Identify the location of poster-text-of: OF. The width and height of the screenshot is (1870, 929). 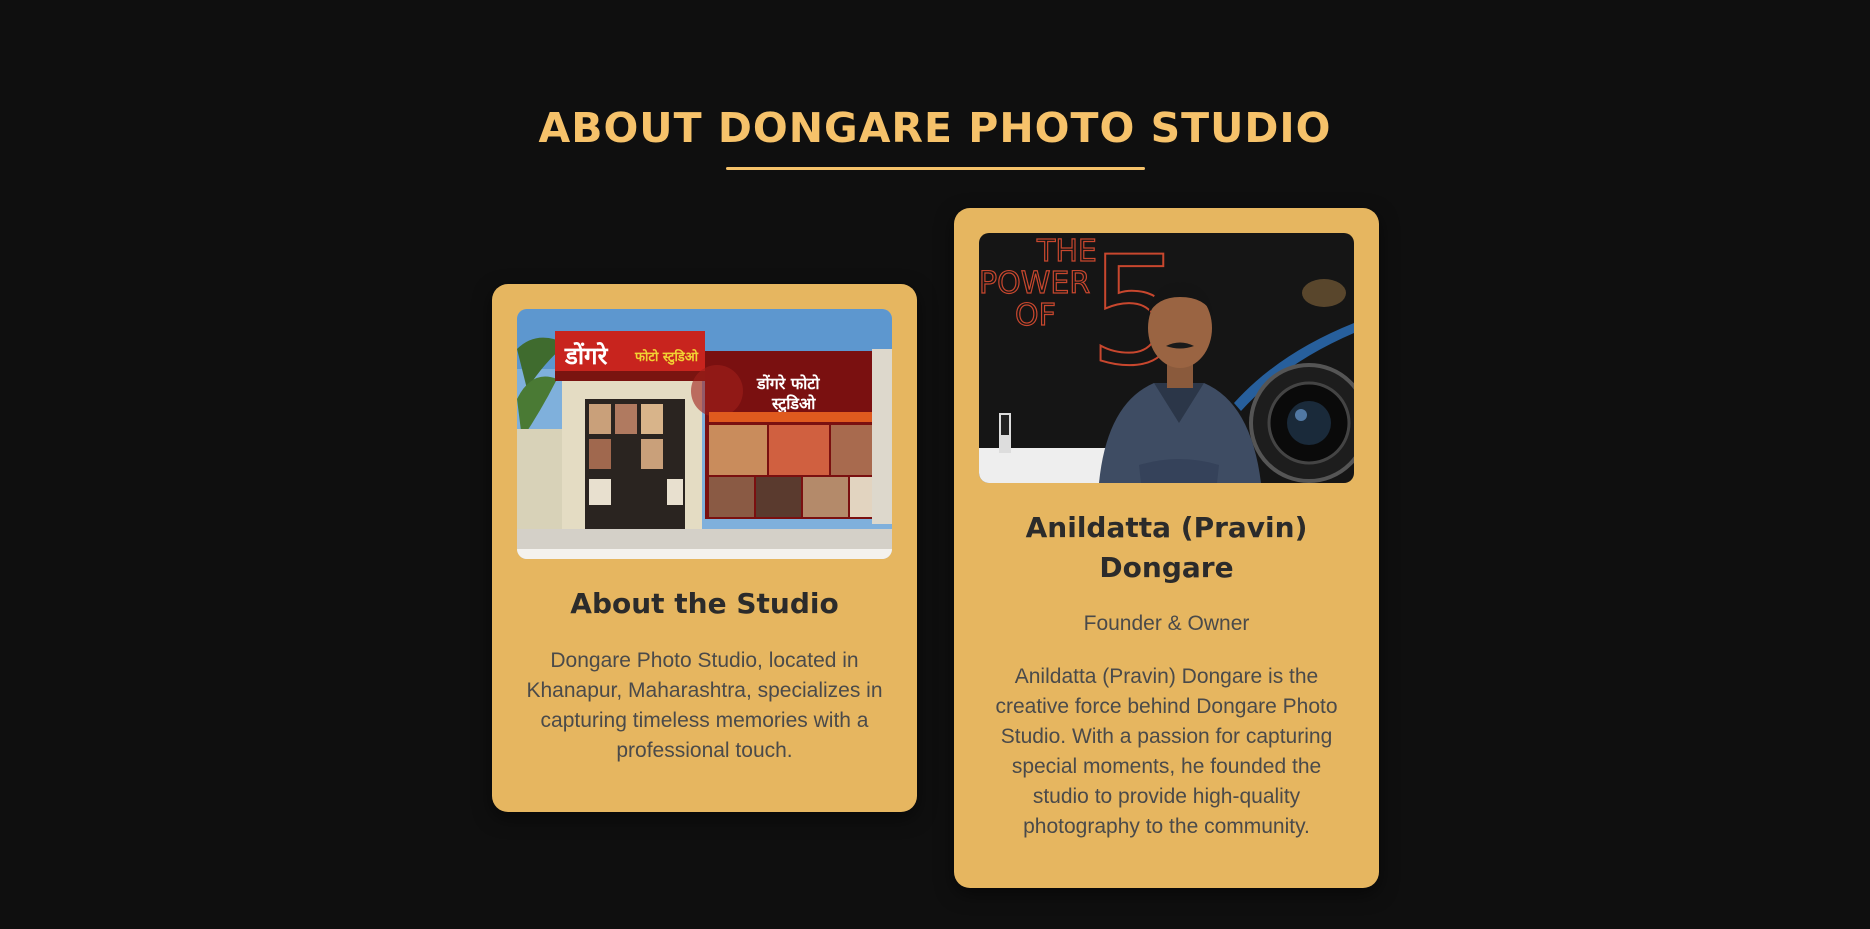
(1035, 315).